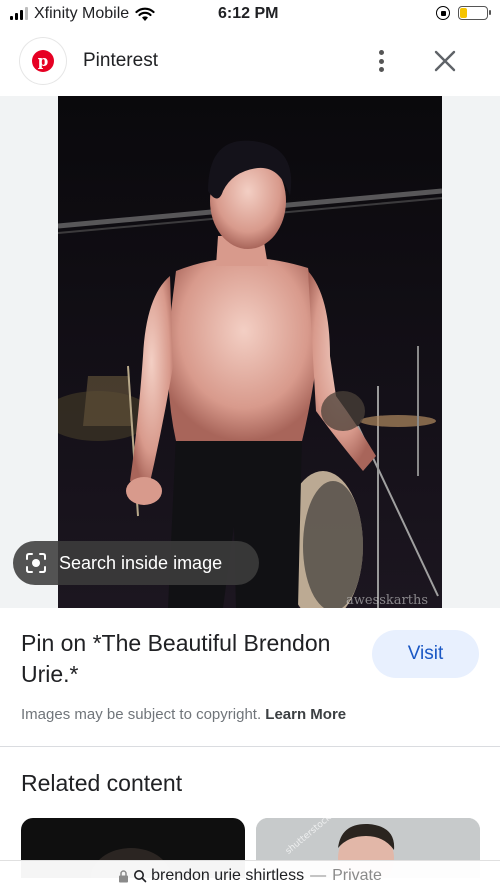 The width and height of the screenshot is (500, 891). I want to click on pinterest-logo-icon: p, so click(43, 61).